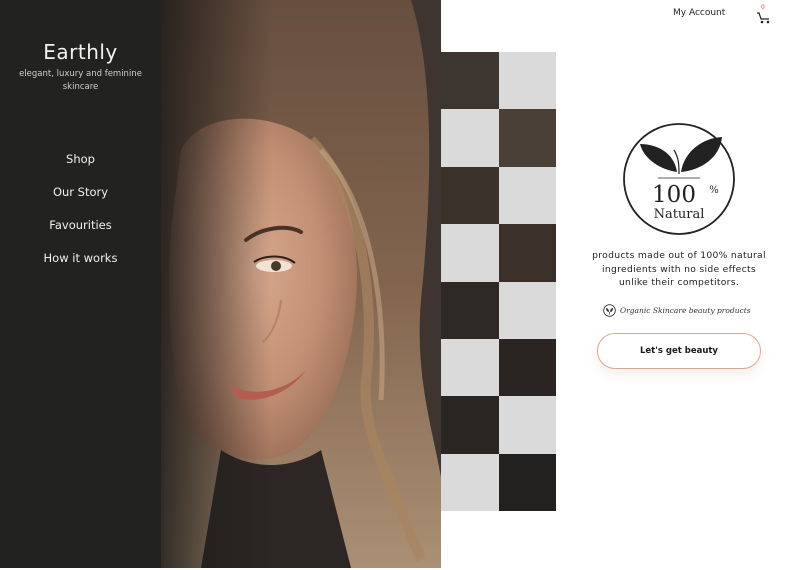 The width and height of the screenshot is (800, 570). Describe the element at coordinates (609, 310) in the screenshot. I see `organic-leaf-icon` at that location.